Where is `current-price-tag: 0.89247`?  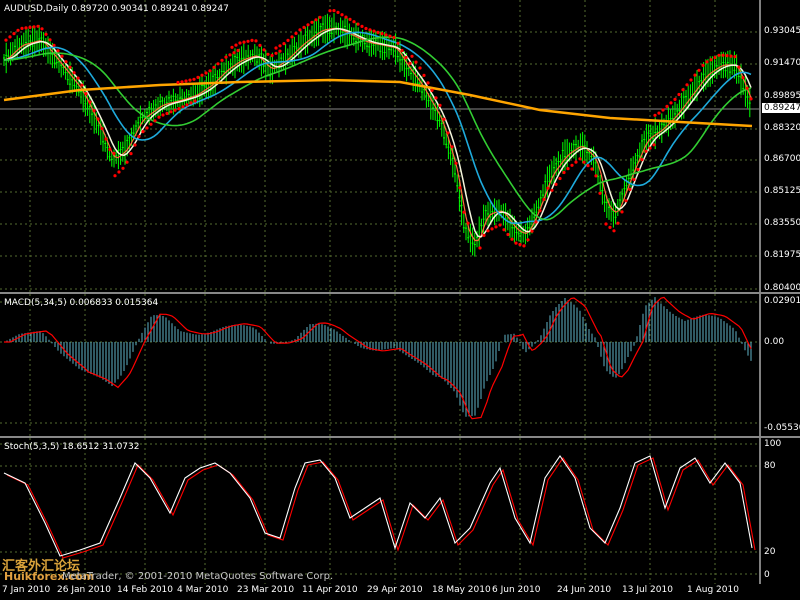
current-price-tag: 0.89247 is located at coordinates (781, 108).